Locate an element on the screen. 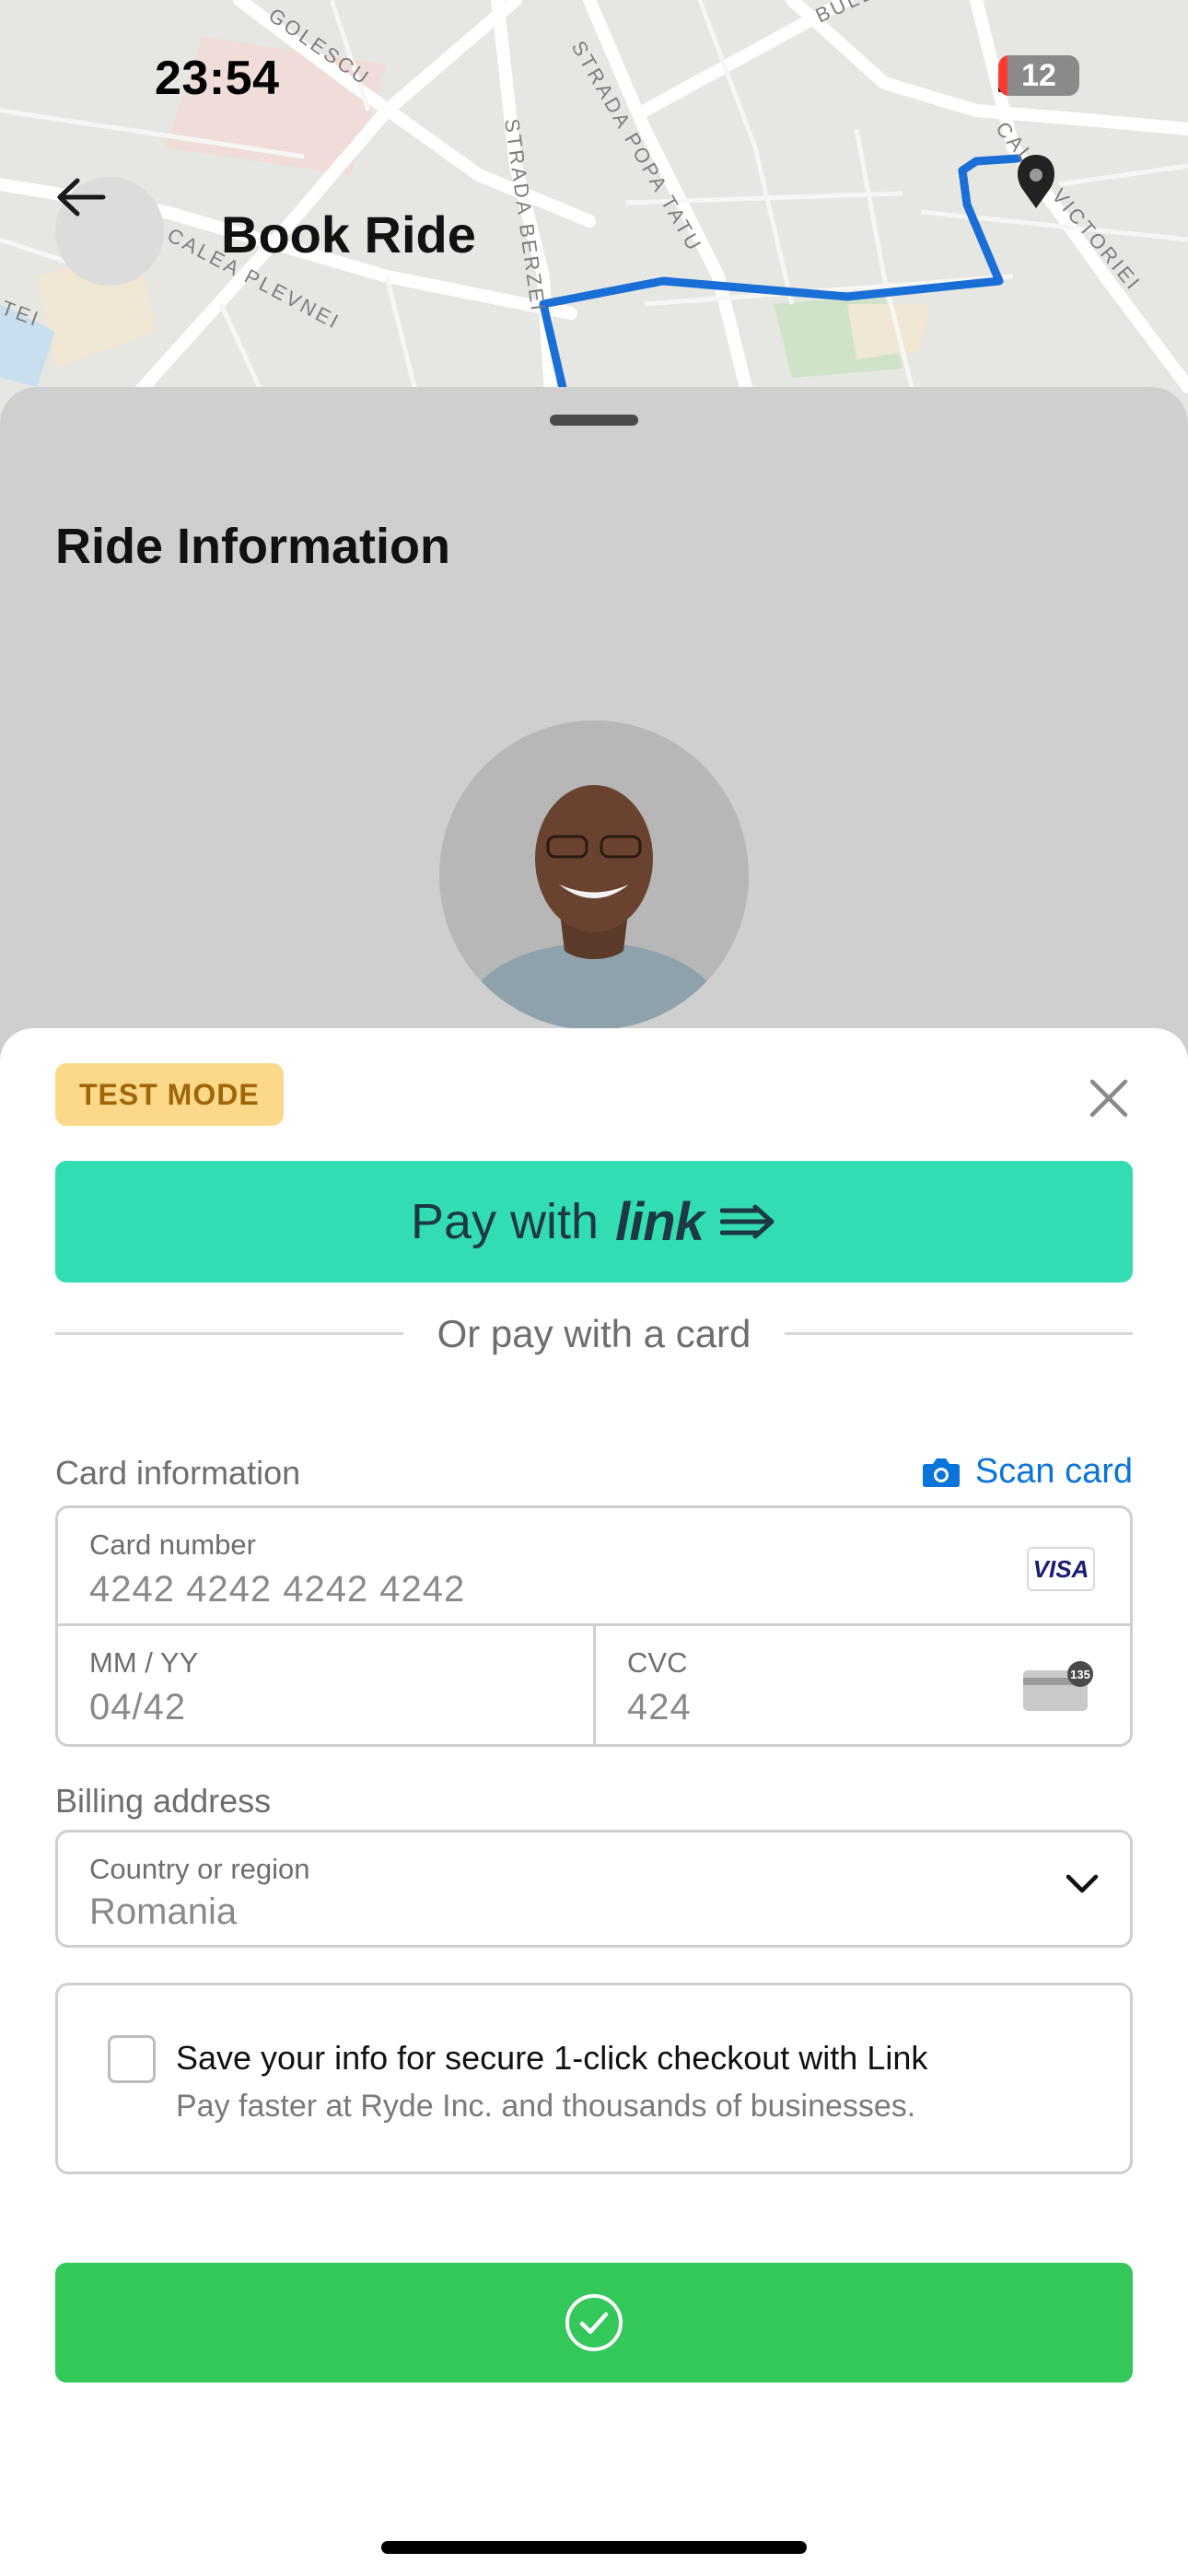  expiry-caption: MM / YY is located at coordinates (144, 1662).